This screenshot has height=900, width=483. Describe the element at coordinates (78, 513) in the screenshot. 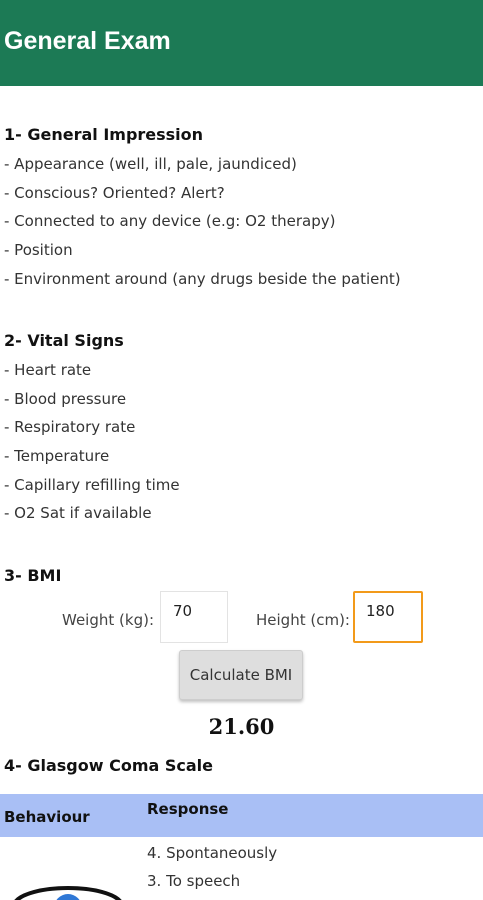

I see `vital-signs-item: - O2 Sat if available` at that location.